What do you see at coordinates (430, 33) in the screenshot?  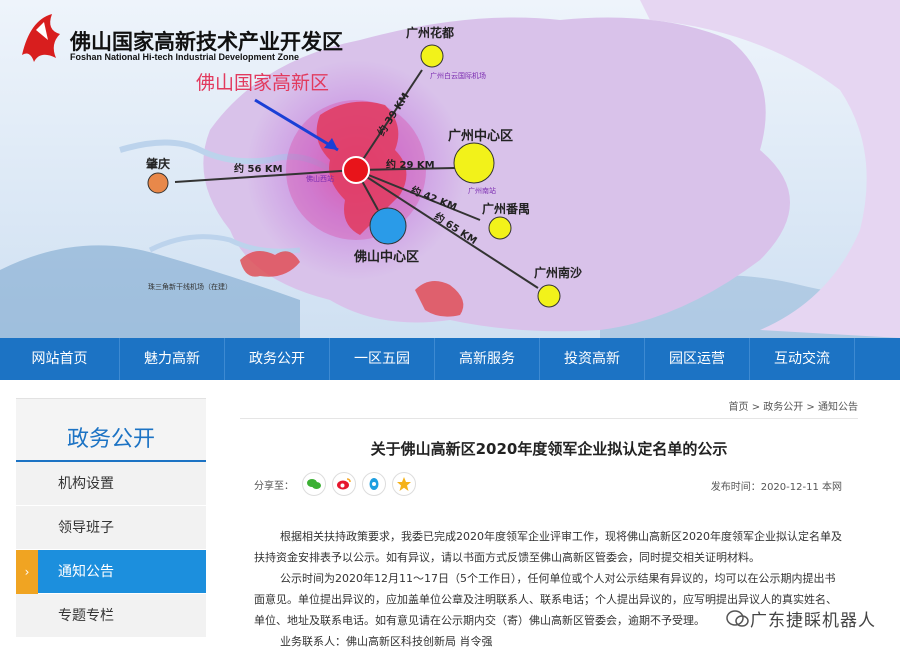 I see `label-huadu: 广州花都` at bounding box center [430, 33].